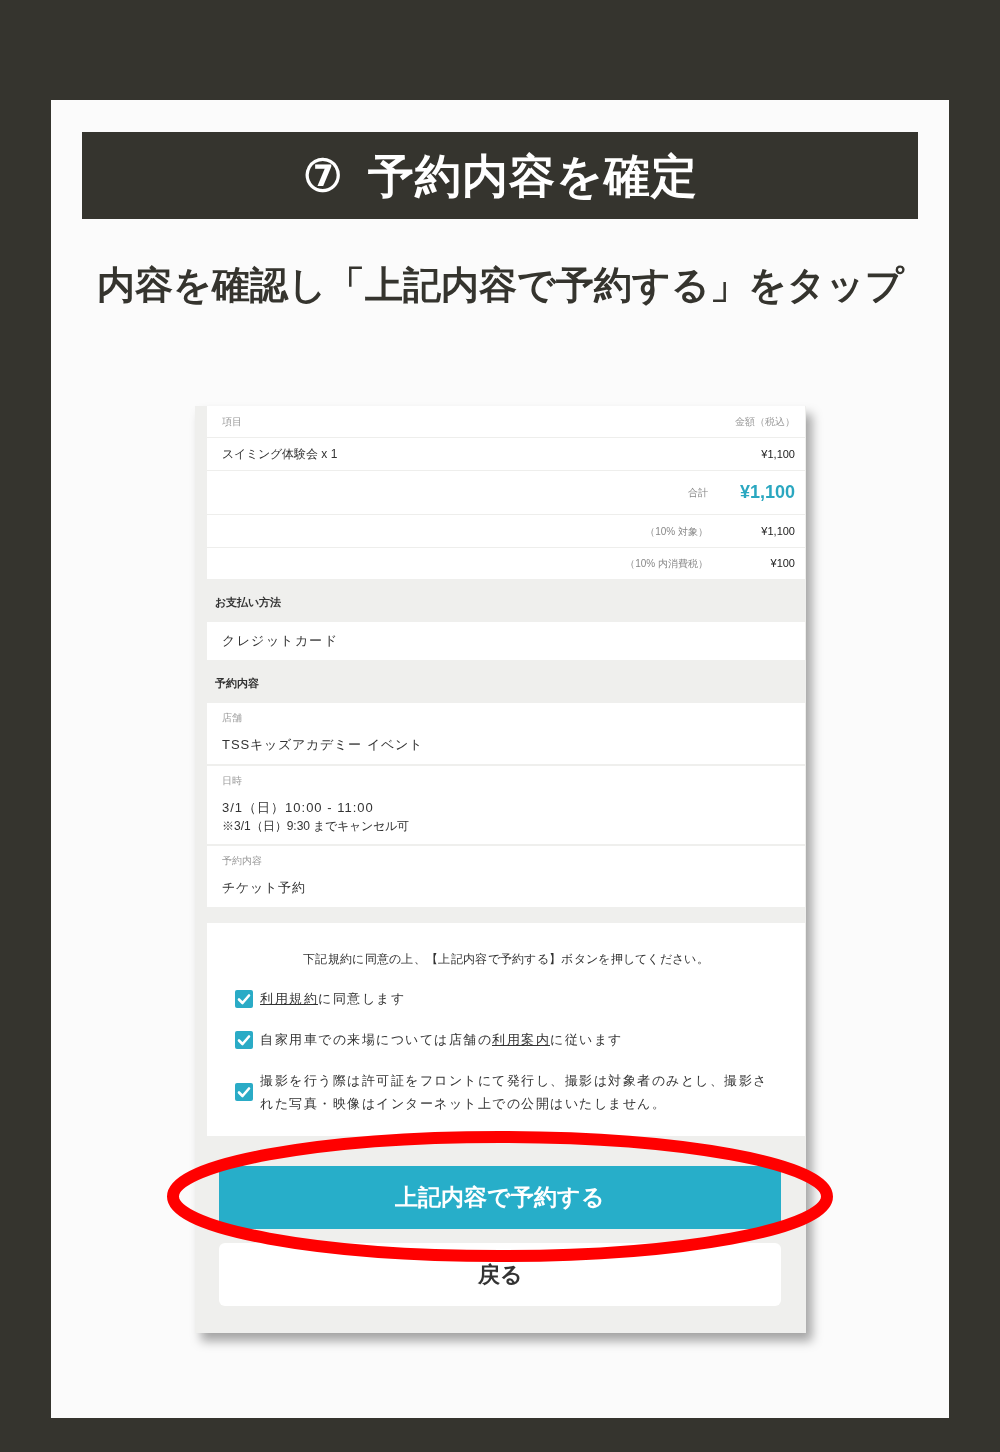  What do you see at coordinates (237, 684) in the screenshot?
I see `section-heading: 予約内容` at bounding box center [237, 684].